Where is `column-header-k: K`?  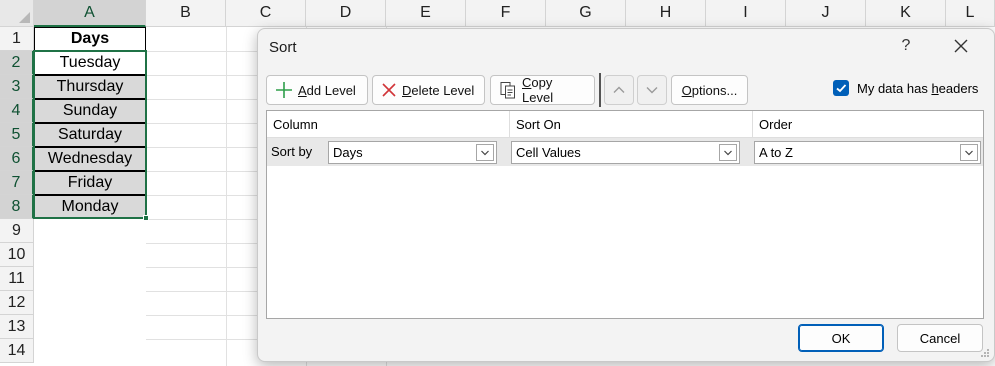 column-header-k: K is located at coordinates (906, 13).